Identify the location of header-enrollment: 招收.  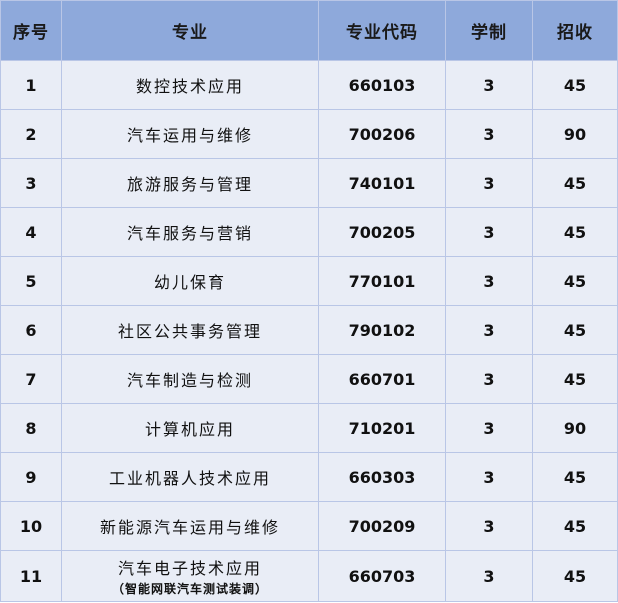
(575, 30).